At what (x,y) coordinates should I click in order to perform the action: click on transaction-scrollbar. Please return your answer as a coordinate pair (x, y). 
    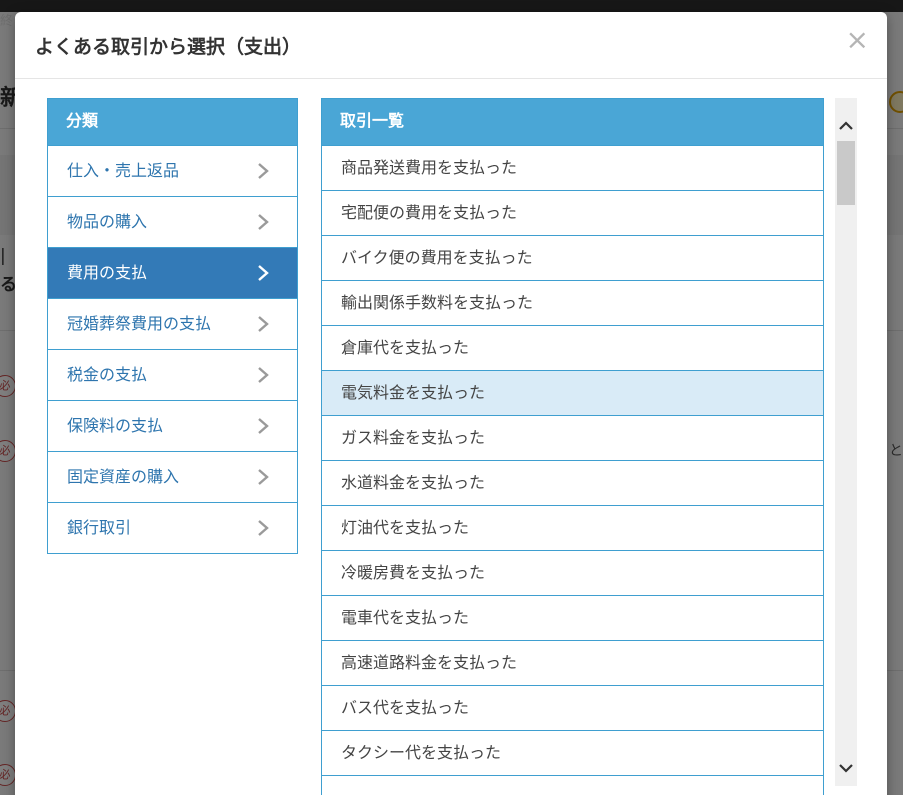
    Looking at the image, I should click on (846, 442).